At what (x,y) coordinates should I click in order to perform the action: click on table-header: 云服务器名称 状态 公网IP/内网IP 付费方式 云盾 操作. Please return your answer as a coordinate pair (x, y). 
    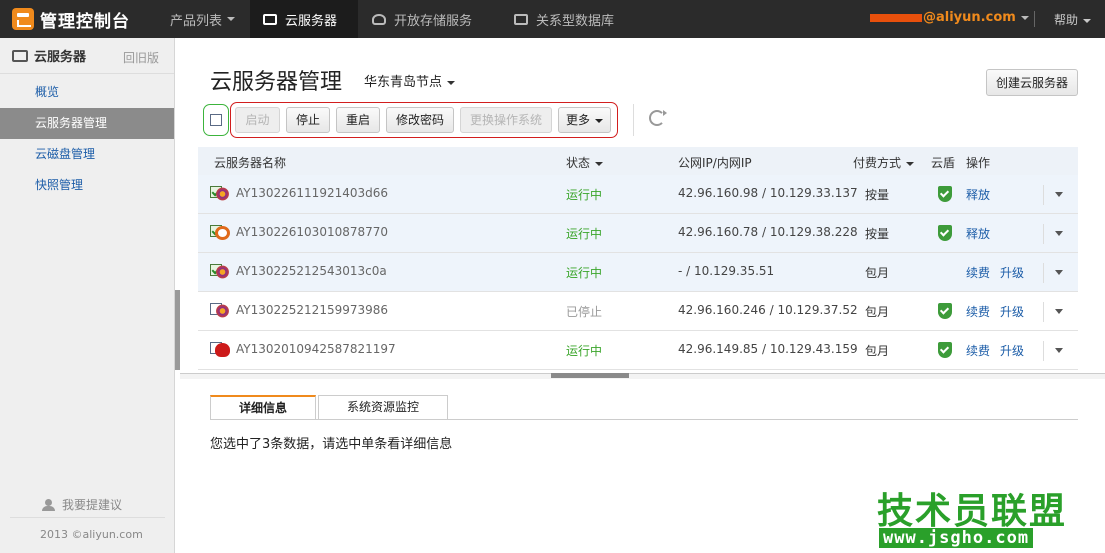
    Looking at the image, I should click on (638, 161).